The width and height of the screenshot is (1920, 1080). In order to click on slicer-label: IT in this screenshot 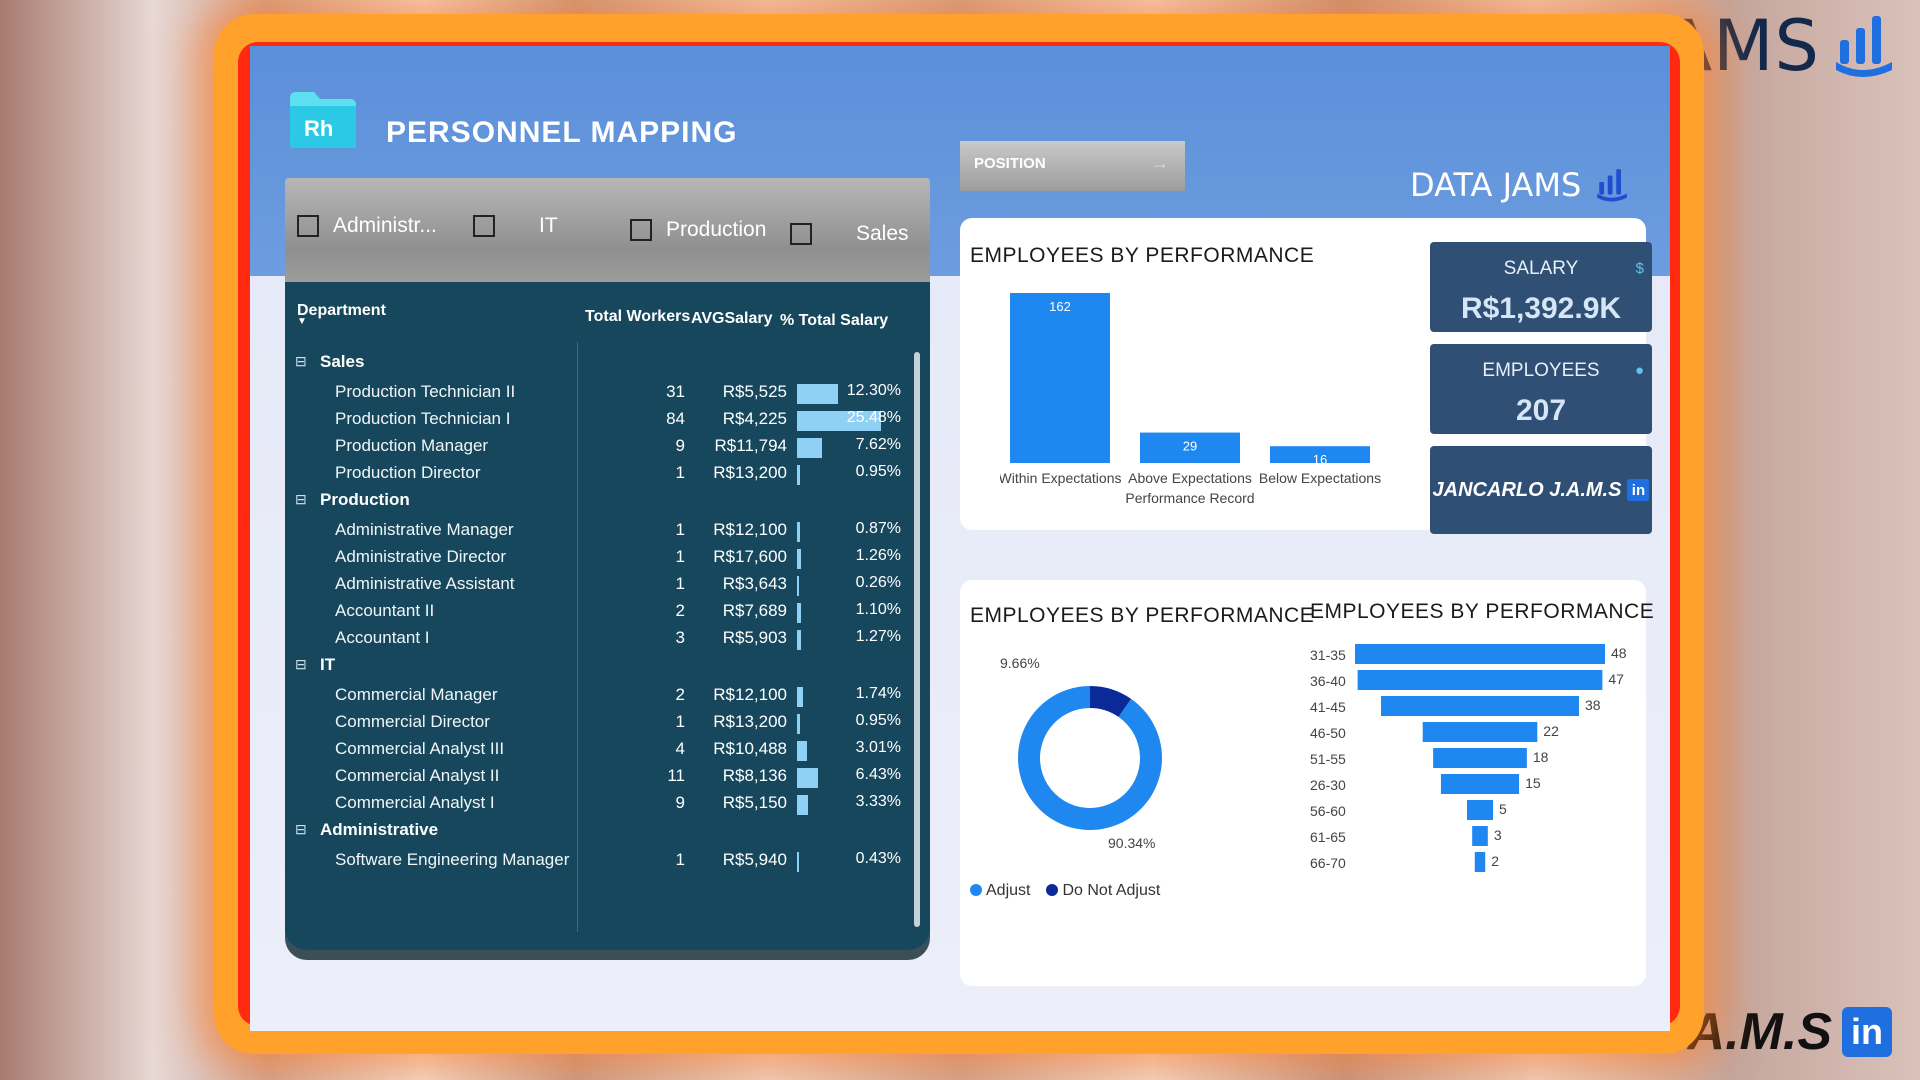, I will do `click(548, 225)`.